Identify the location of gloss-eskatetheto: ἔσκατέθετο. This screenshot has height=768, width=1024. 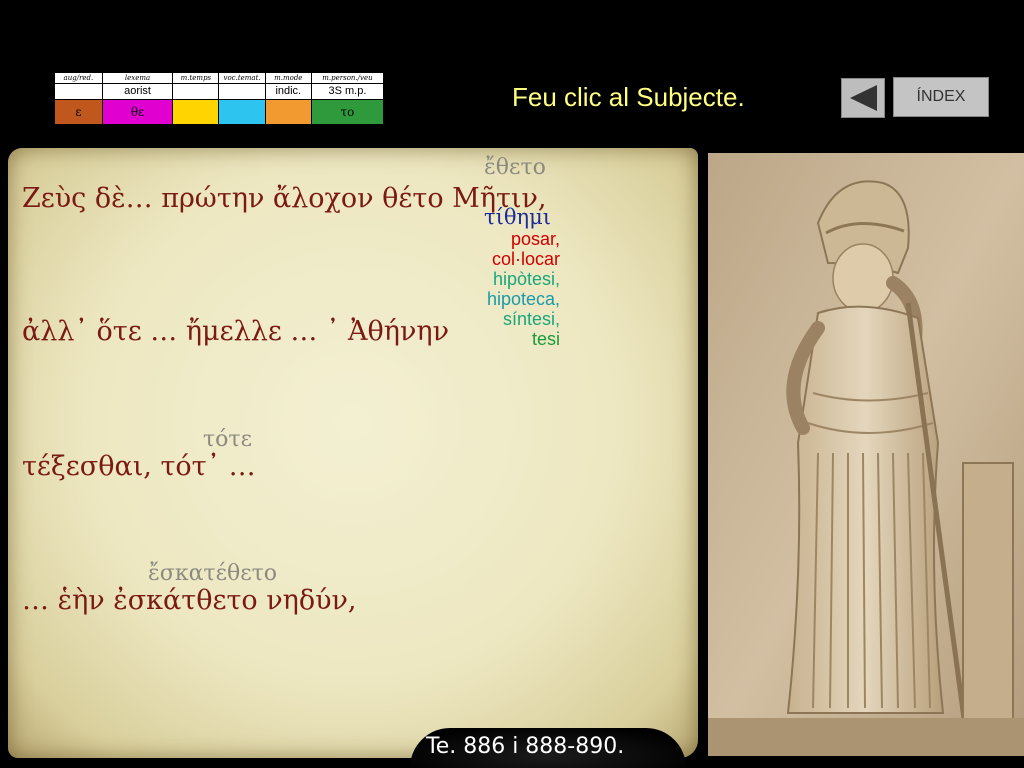
(213, 573).